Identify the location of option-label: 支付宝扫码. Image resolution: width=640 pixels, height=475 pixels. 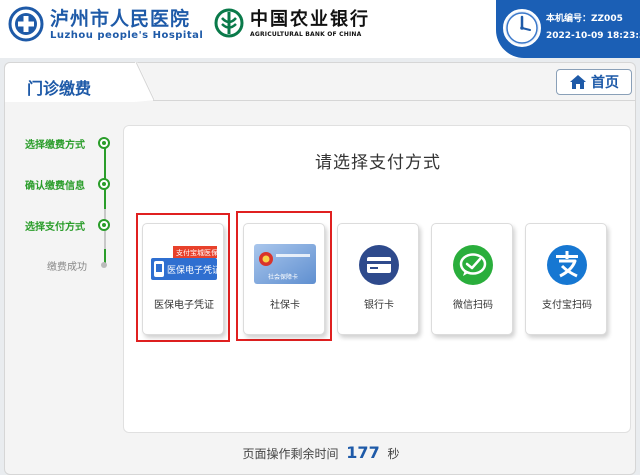
(567, 305).